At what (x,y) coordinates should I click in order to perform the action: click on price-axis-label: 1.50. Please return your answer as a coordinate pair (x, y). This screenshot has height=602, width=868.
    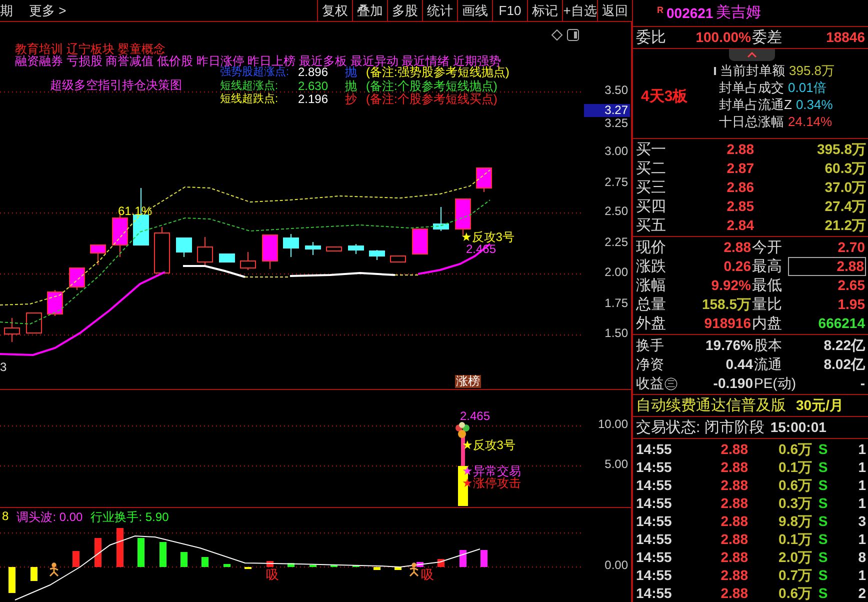
    Looking at the image, I should click on (616, 333).